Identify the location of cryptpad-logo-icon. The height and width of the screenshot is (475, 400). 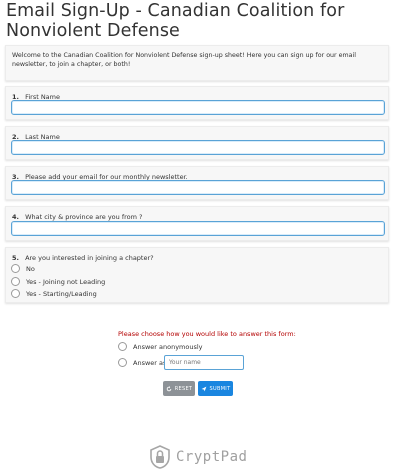
(160, 457).